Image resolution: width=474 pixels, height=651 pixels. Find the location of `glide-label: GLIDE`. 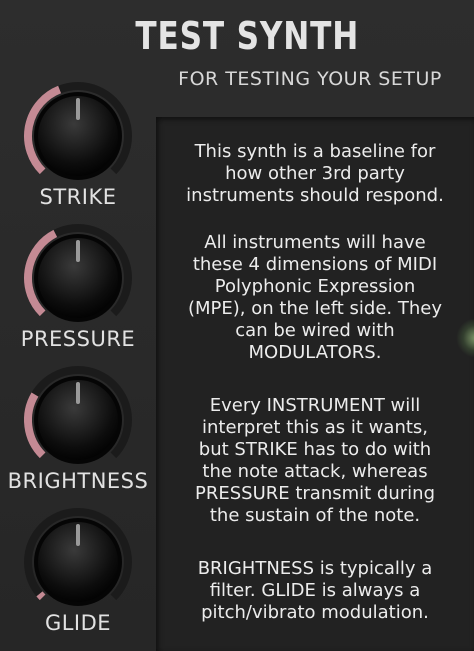

glide-label: GLIDE is located at coordinates (78, 623).